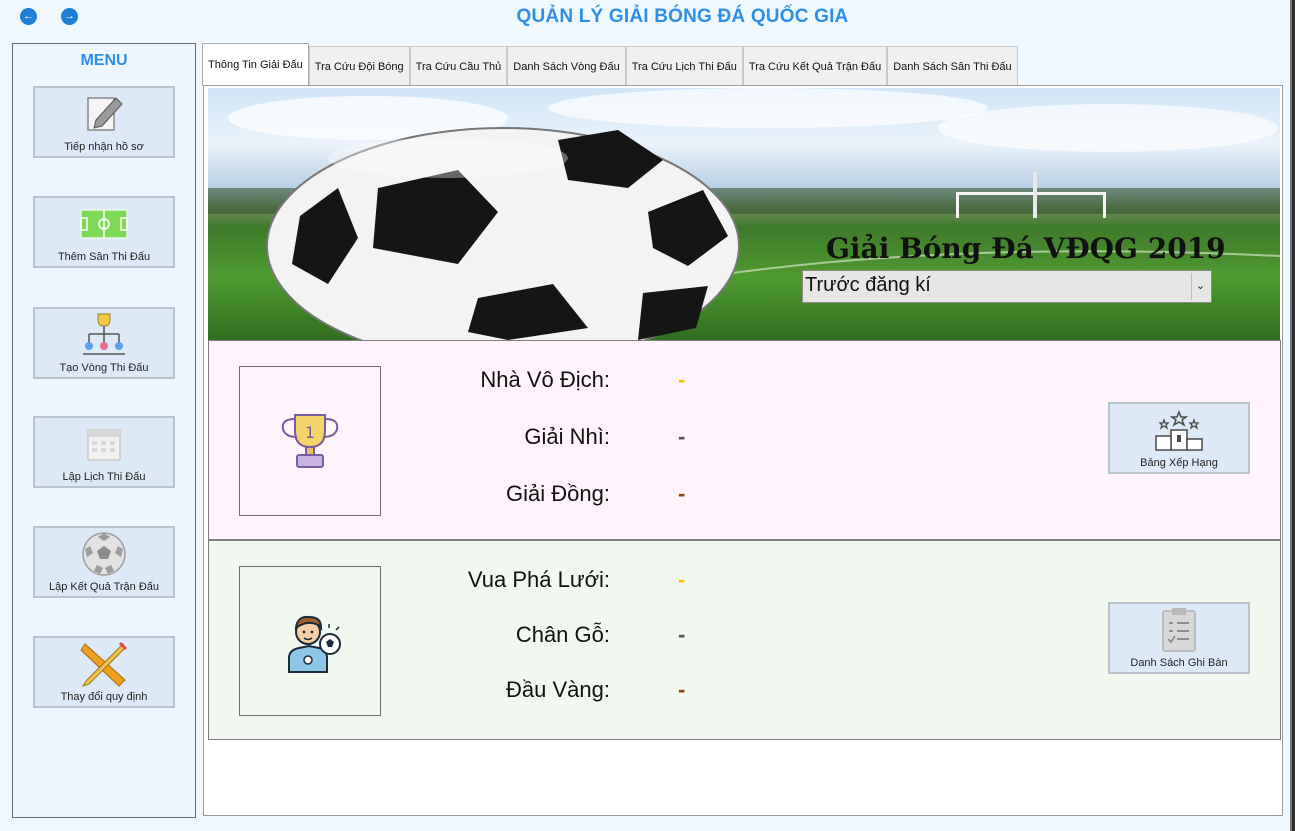 The height and width of the screenshot is (831, 1295). I want to click on golden-head-label: Đầu Vàng:, so click(558, 689).